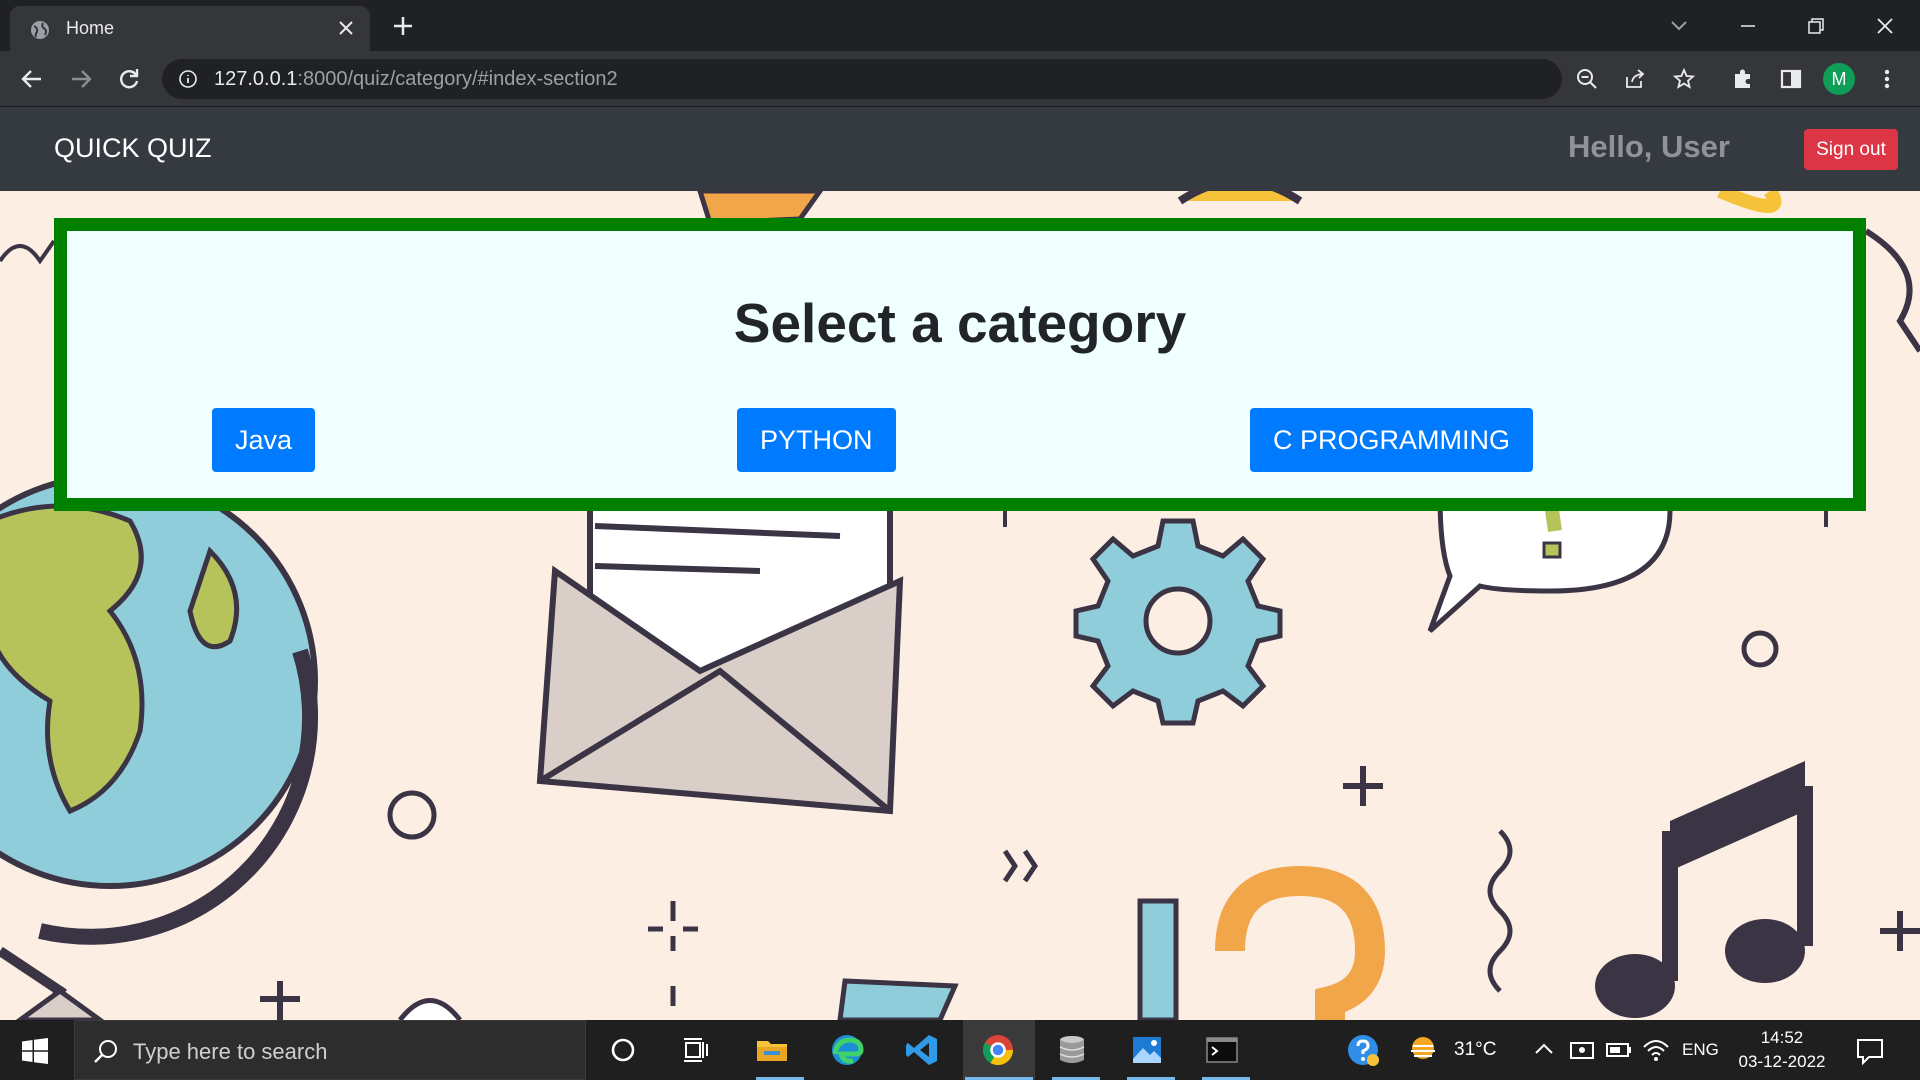 This screenshot has height=1080, width=1920. Describe the element at coordinates (1684, 79) in the screenshot. I see `bookmark-star-icon` at that location.